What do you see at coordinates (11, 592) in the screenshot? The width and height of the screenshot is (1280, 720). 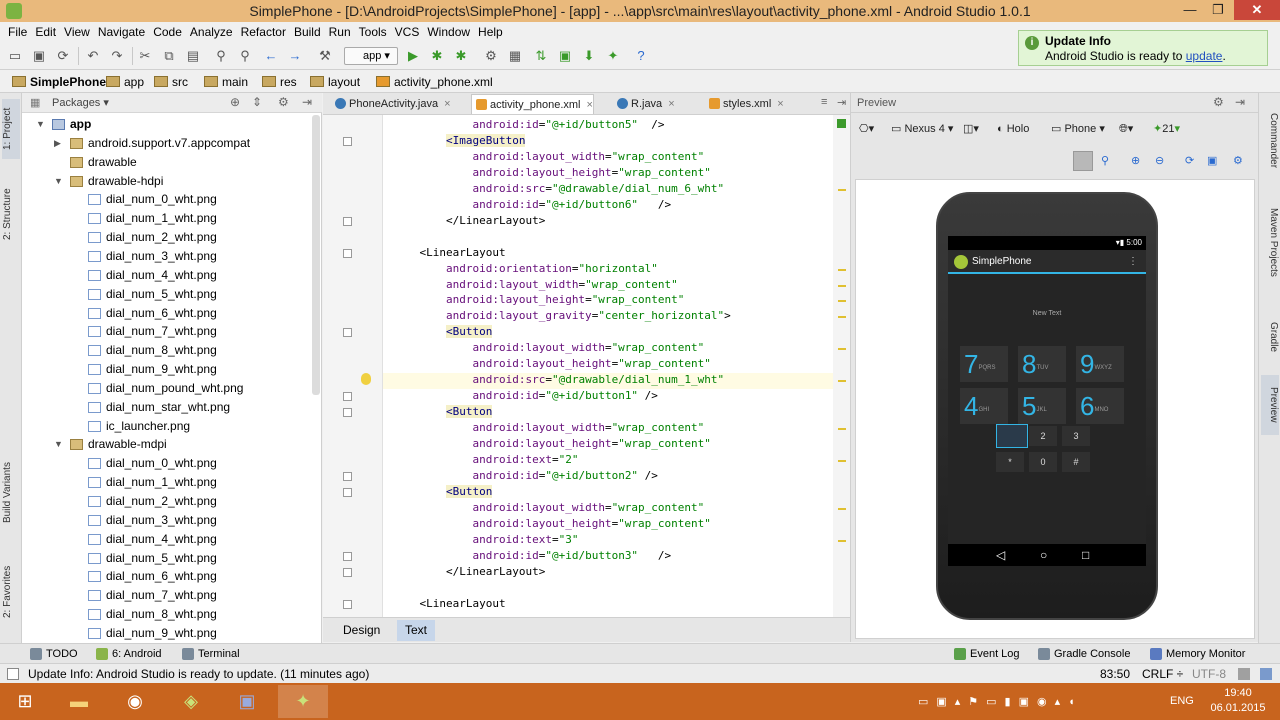 I see `tool-tab-favorites: 2: Favorites` at bounding box center [11, 592].